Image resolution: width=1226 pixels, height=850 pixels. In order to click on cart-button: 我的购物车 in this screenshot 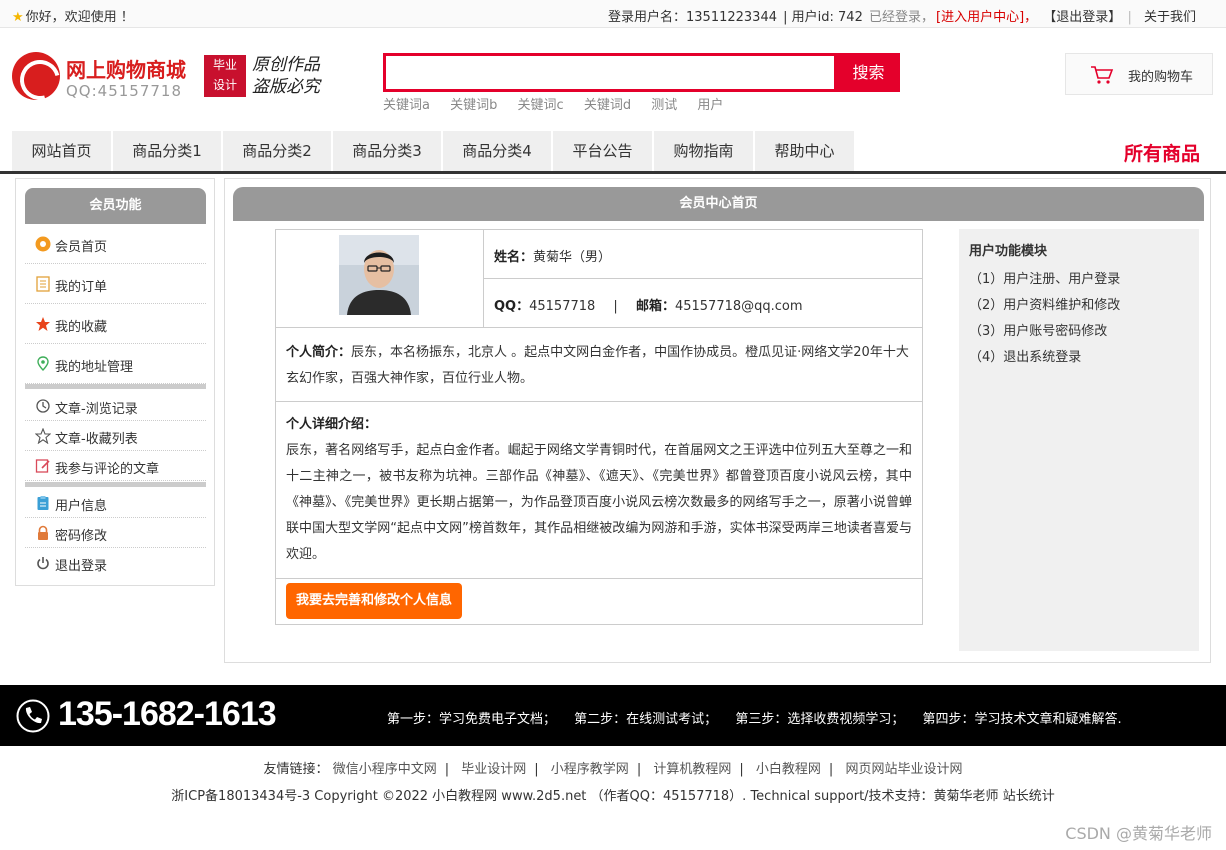, I will do `click(1139, 74)`.